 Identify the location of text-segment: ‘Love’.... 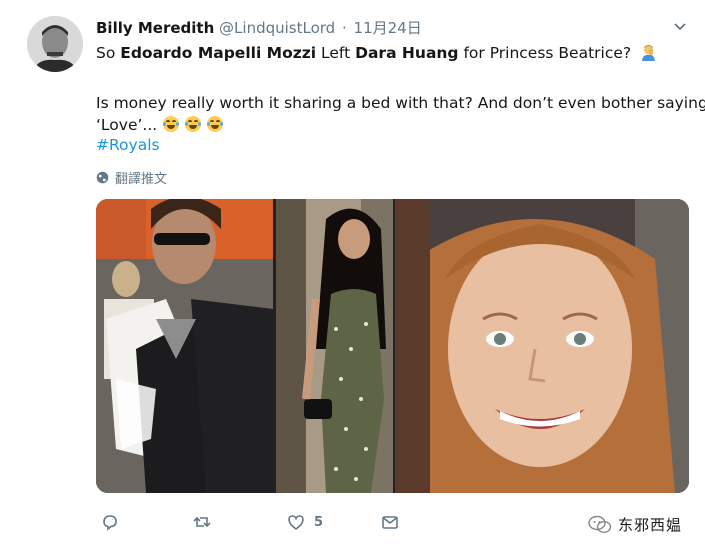
(127, 125).